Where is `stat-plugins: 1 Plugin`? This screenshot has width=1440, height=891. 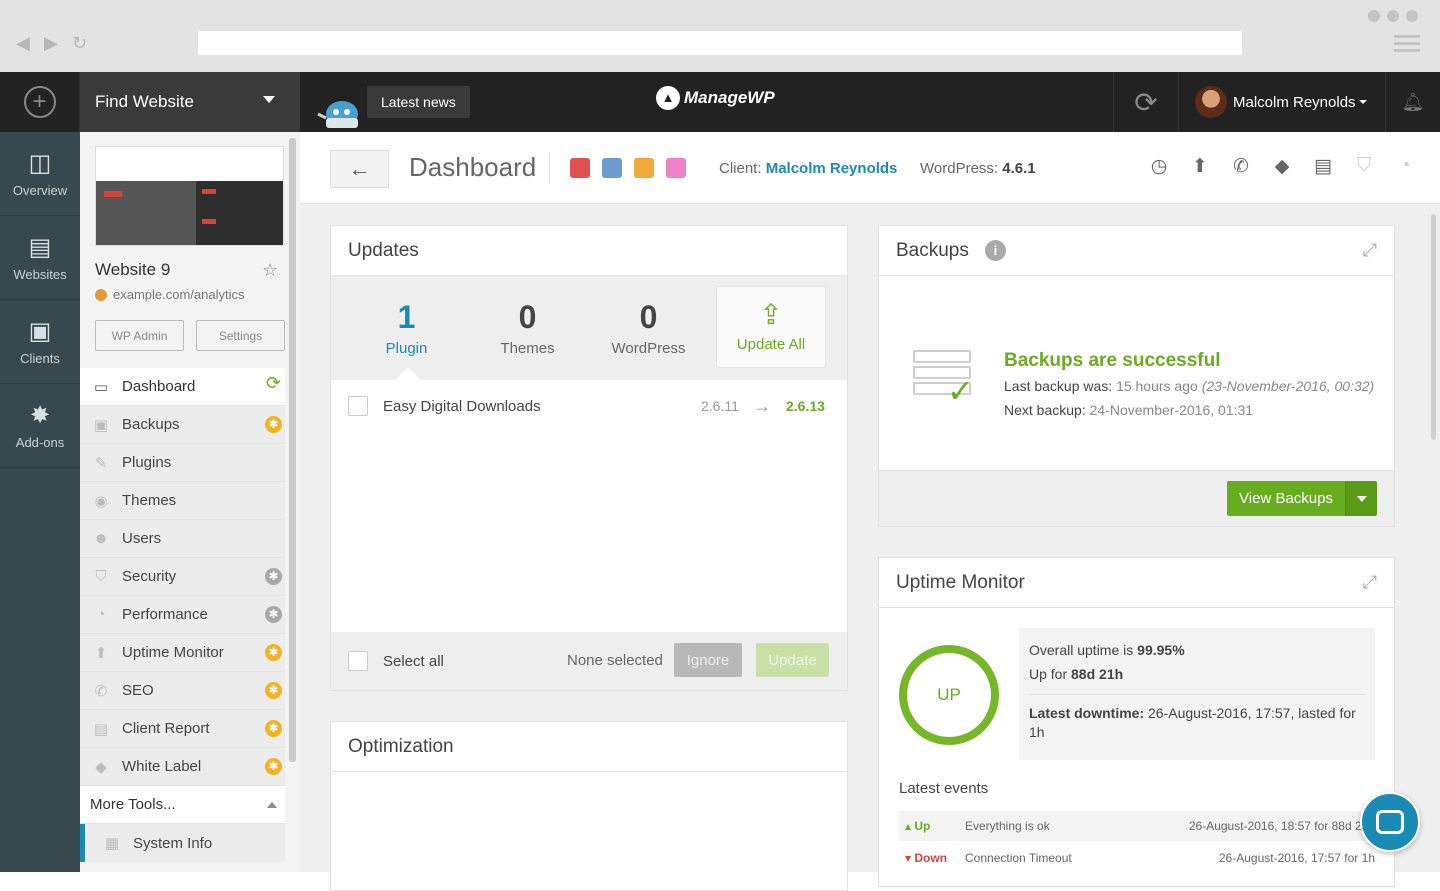
stat-plugins: 1 Plugin is located at coordinates (406, 328).